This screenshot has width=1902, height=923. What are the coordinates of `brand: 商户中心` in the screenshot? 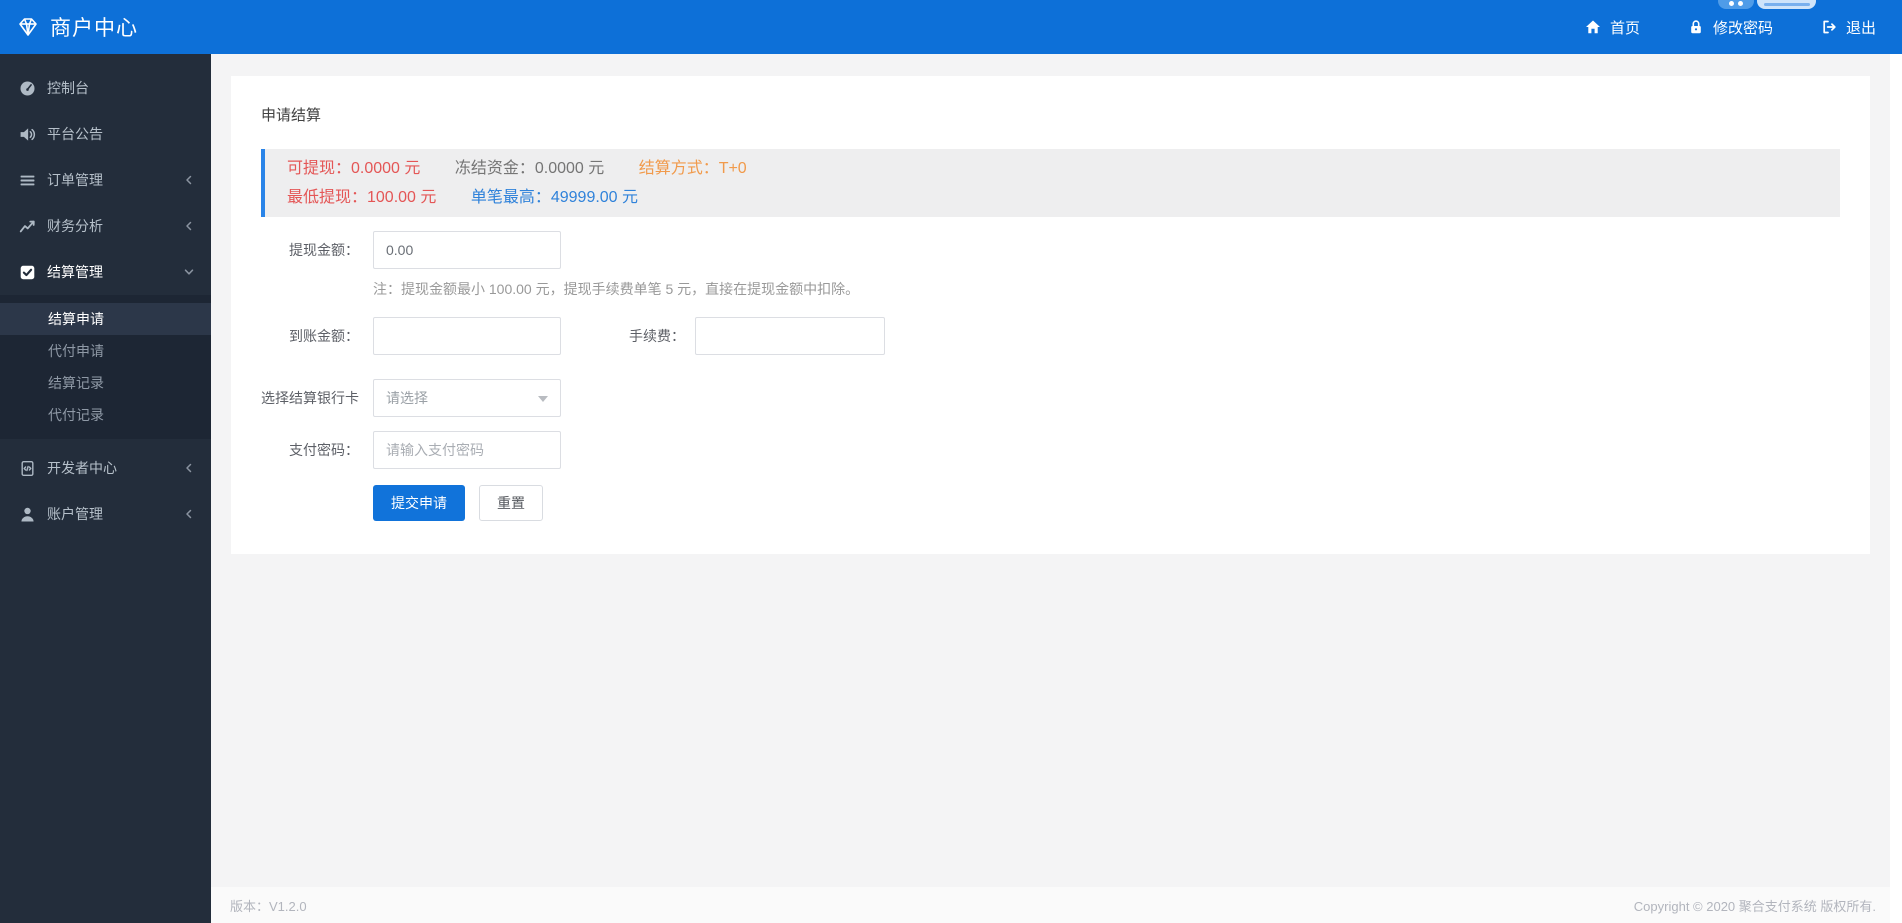 It's located at (69, 27).